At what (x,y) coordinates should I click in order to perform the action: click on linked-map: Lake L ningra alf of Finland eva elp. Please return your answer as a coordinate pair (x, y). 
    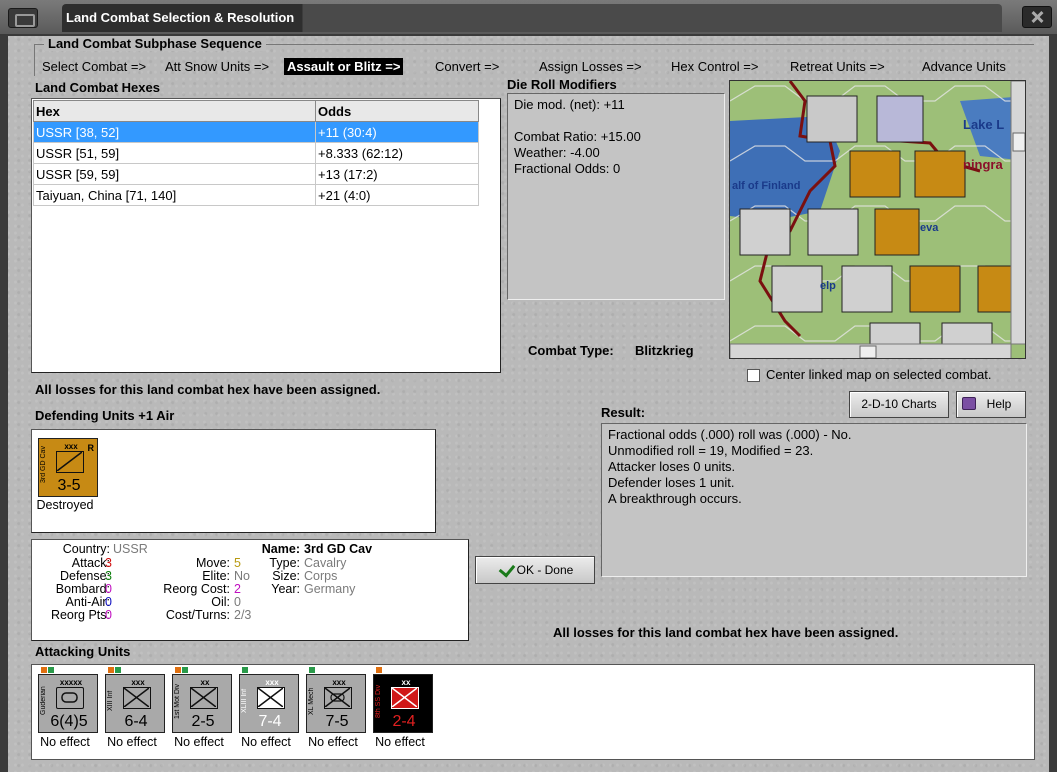
    Looking at the image, I should click on (877, 219).